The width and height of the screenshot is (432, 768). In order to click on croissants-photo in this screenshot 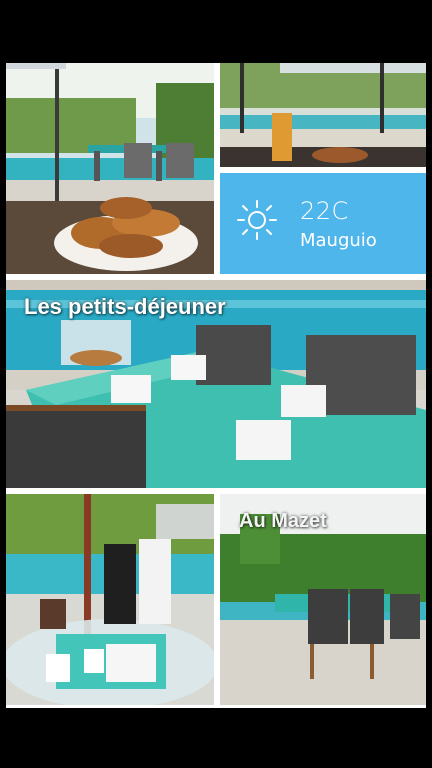, I will do `click(110, 168)`.